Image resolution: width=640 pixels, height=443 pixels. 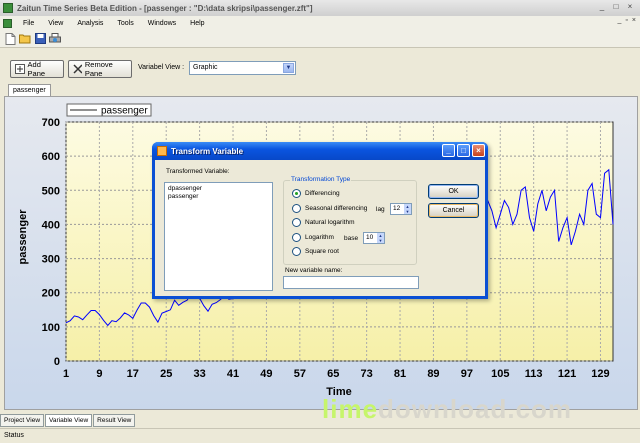 I want to click on legend-label: passenger, so click(x=124, y=111).